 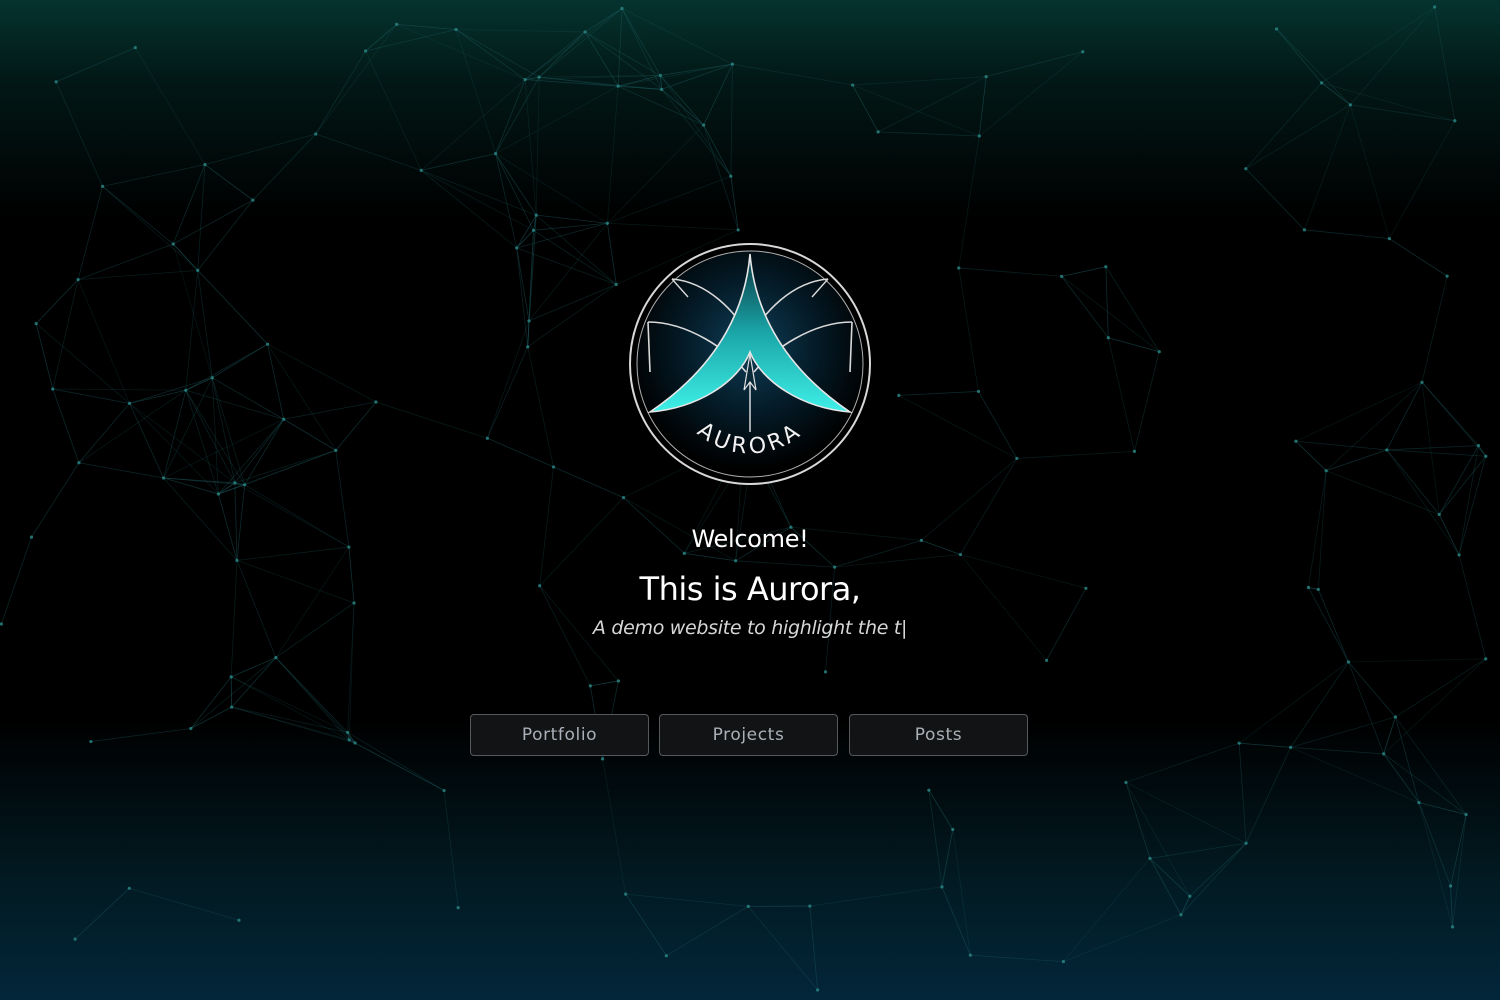 What do you see at coordinates (750, 539) in the screenshot?
I see `welcome-heading: Welcome!` at bounding box center [750, 539].